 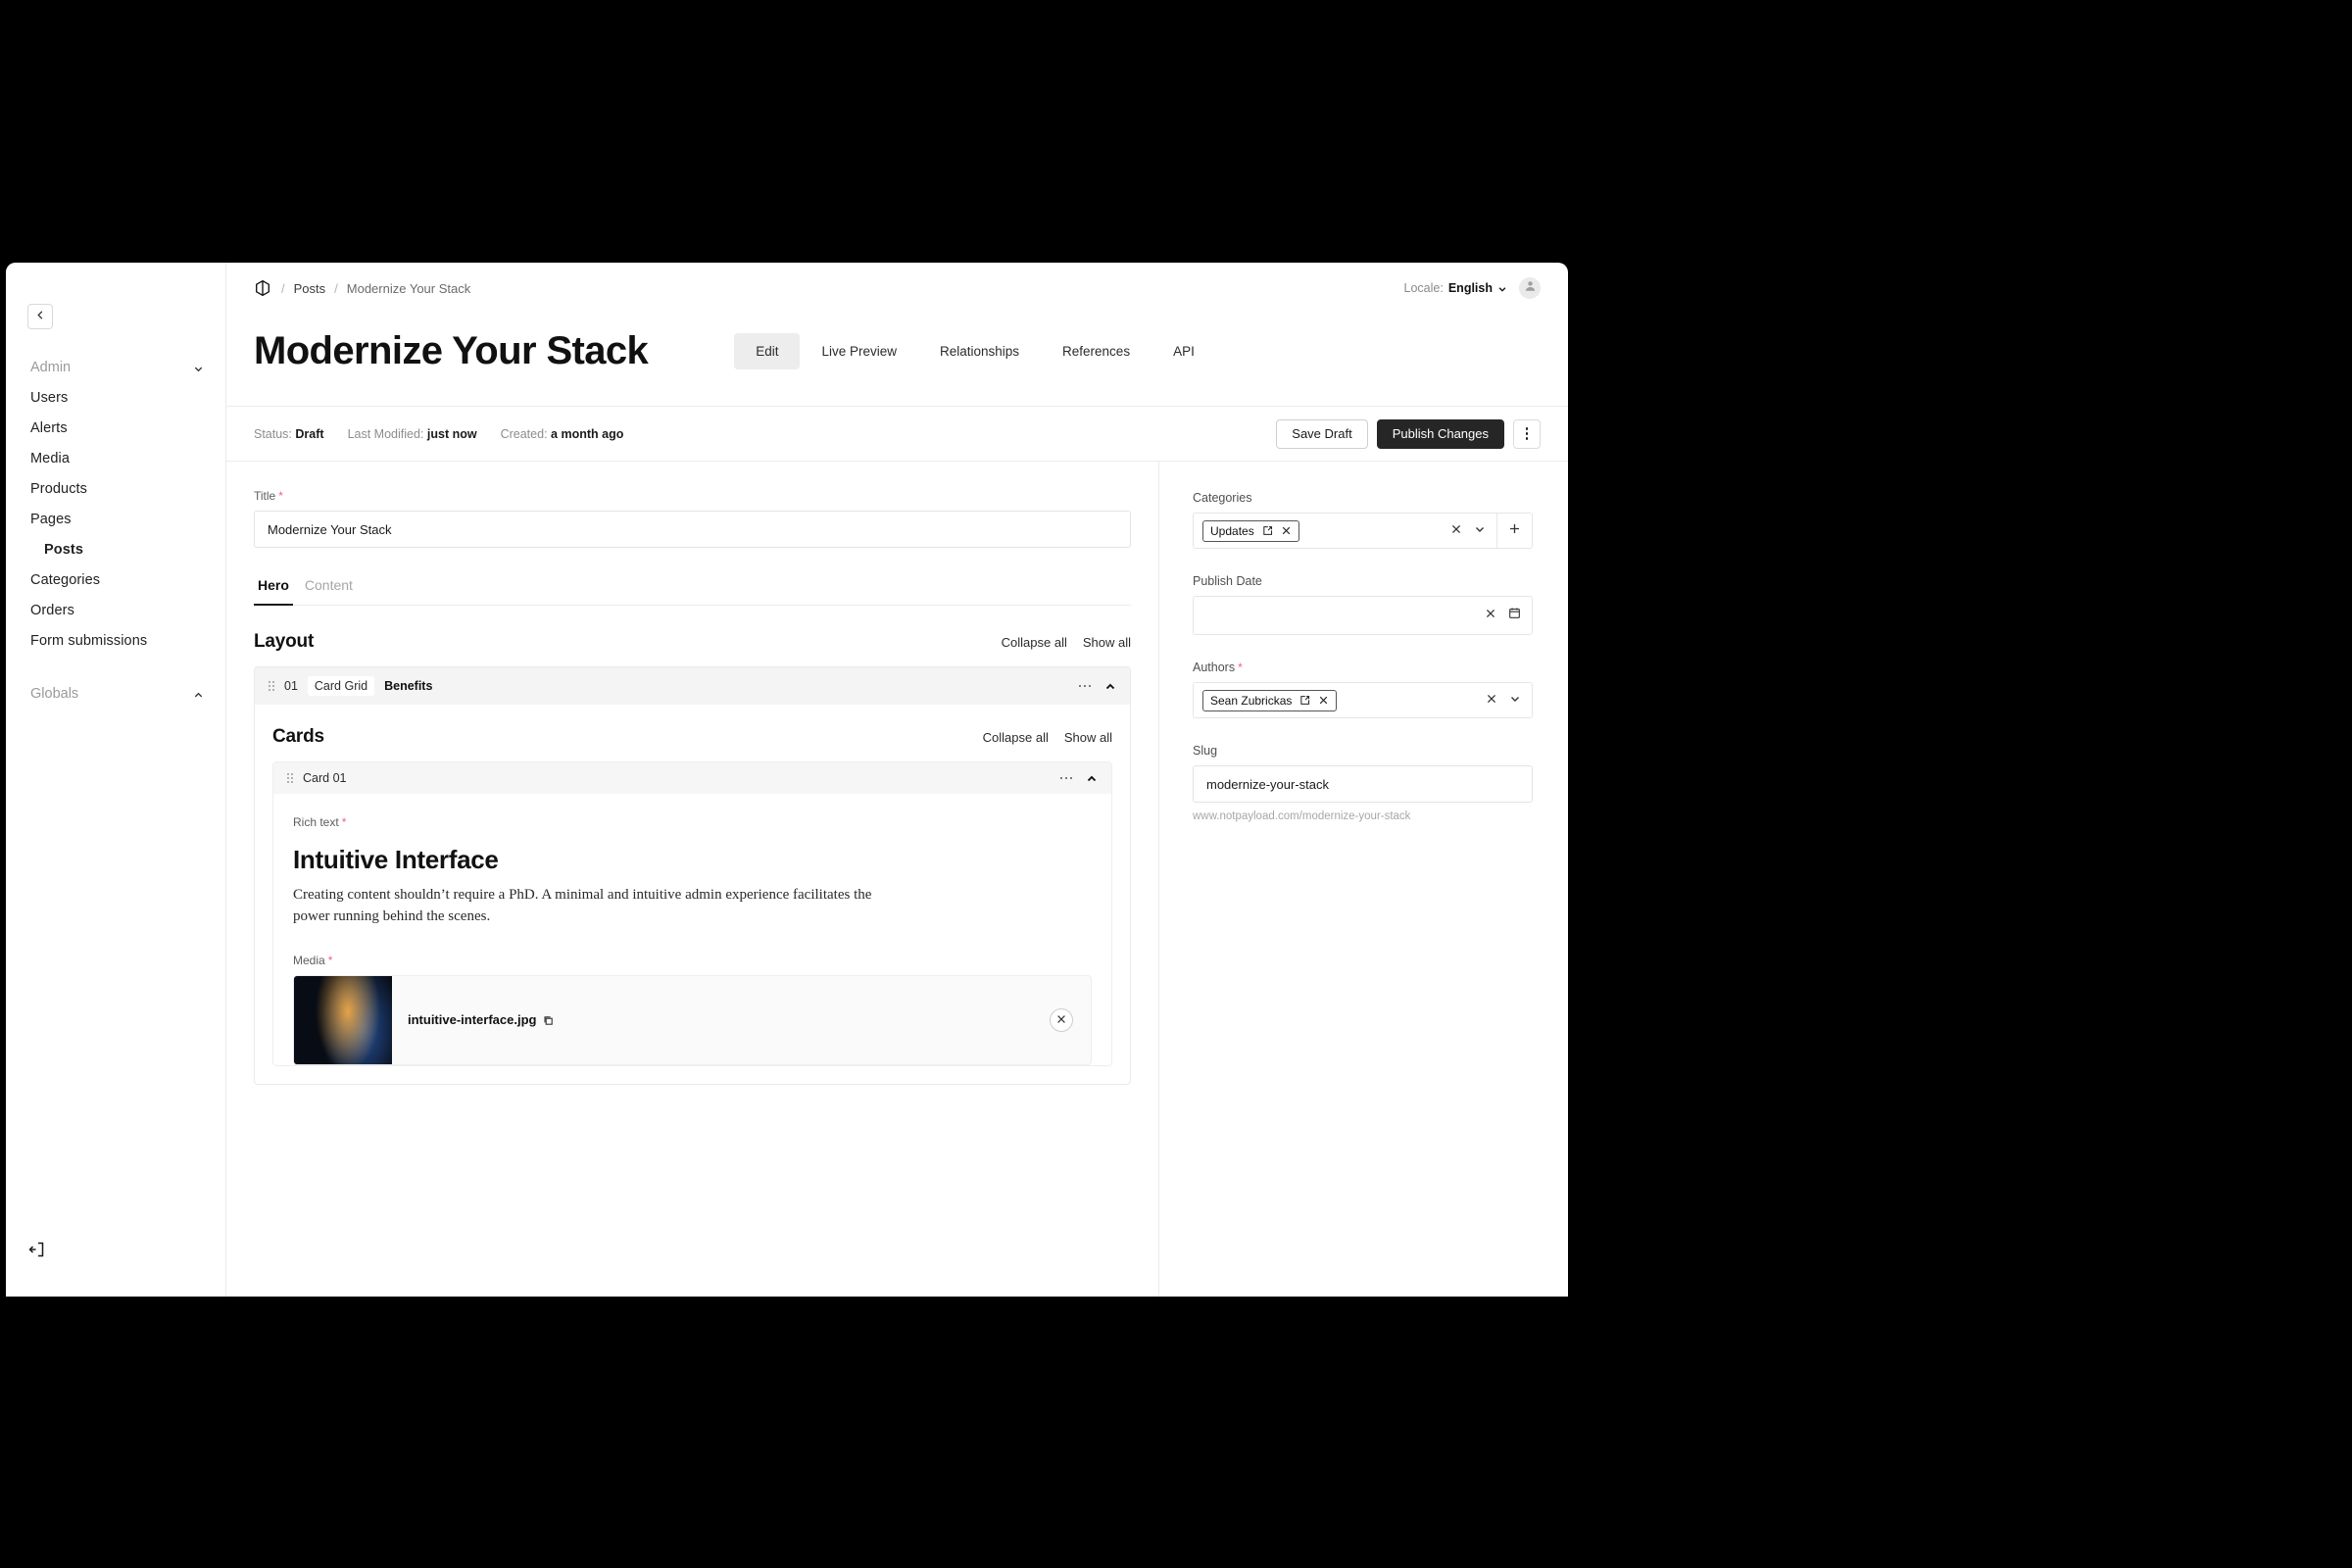 I want to click on authors-control: Sean Zubrickas, so click(x=1363, y=700).